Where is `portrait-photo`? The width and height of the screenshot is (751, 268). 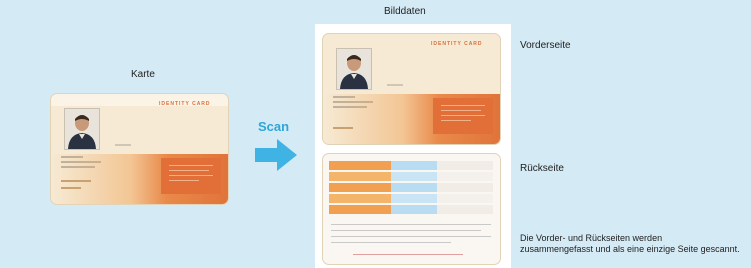
portrait-photo is located at coordinates (82, 129).